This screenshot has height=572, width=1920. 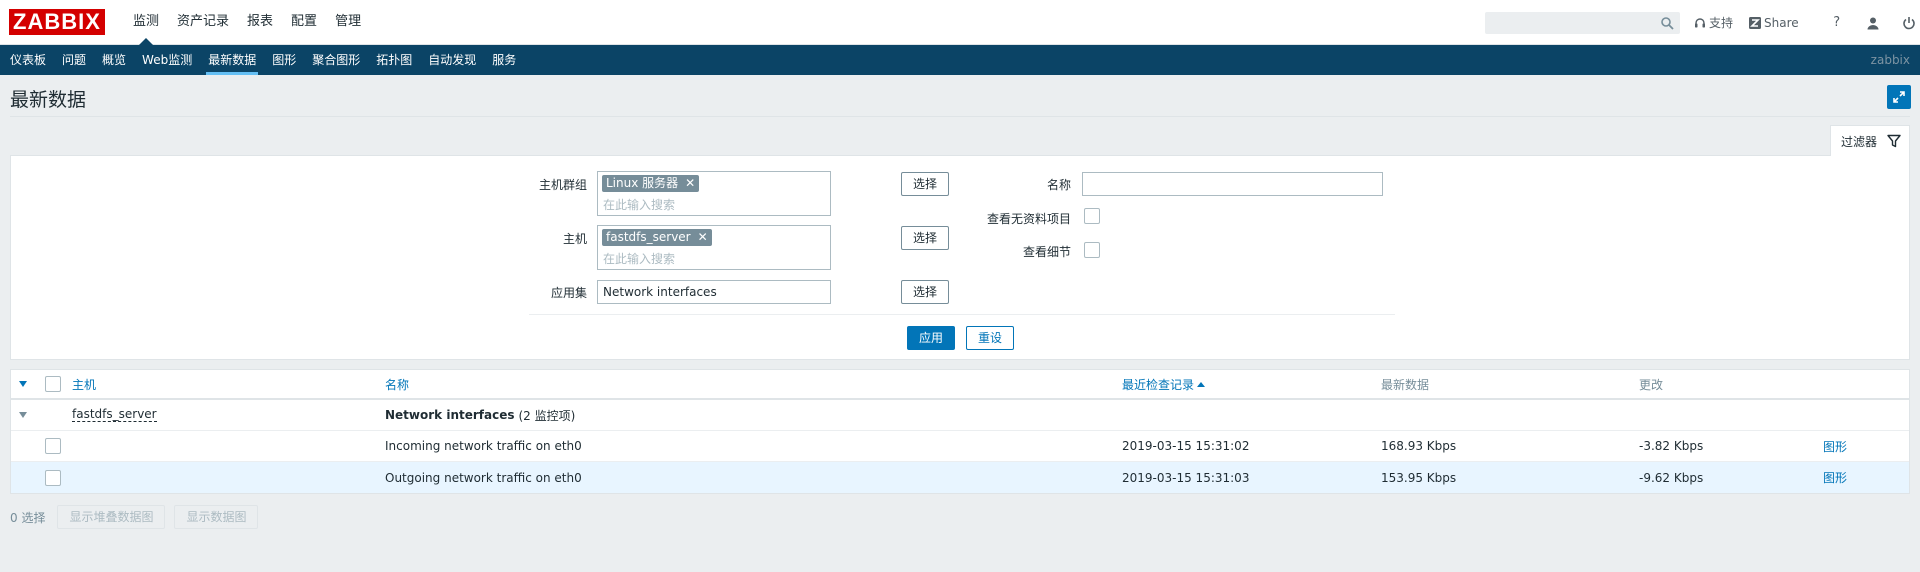 What do you see at coordinates (960, 116) in the screenshot?
I see `header-divider` at bounding box center [960, 116].